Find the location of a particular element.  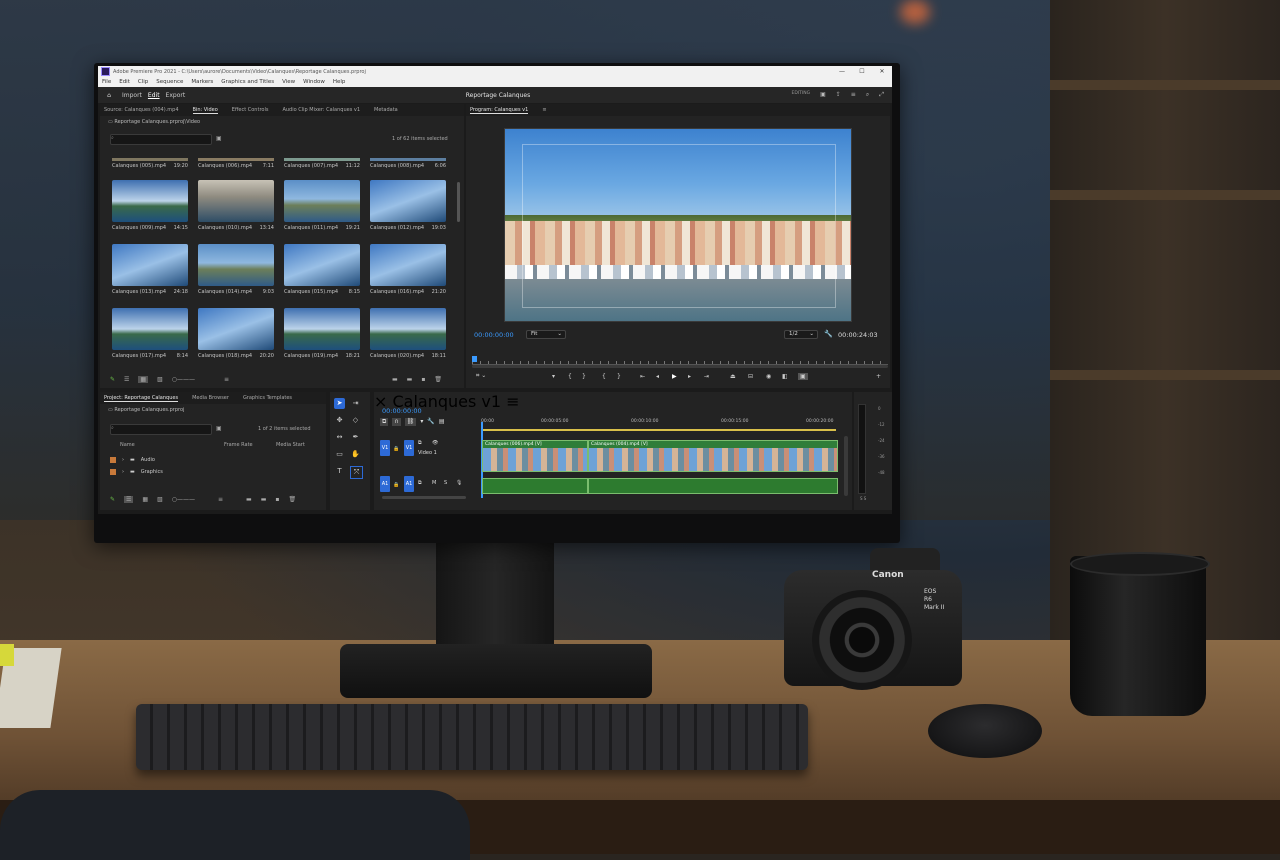

zoom-slider: ○——— is located at coordinates (183, 379).